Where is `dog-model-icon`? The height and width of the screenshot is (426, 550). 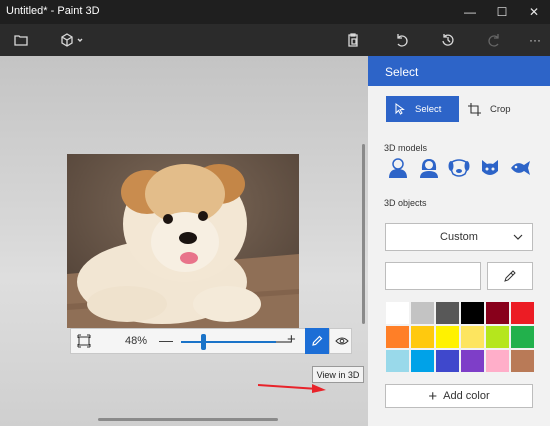
dog-model-icon is located at coordinates (459, 168).